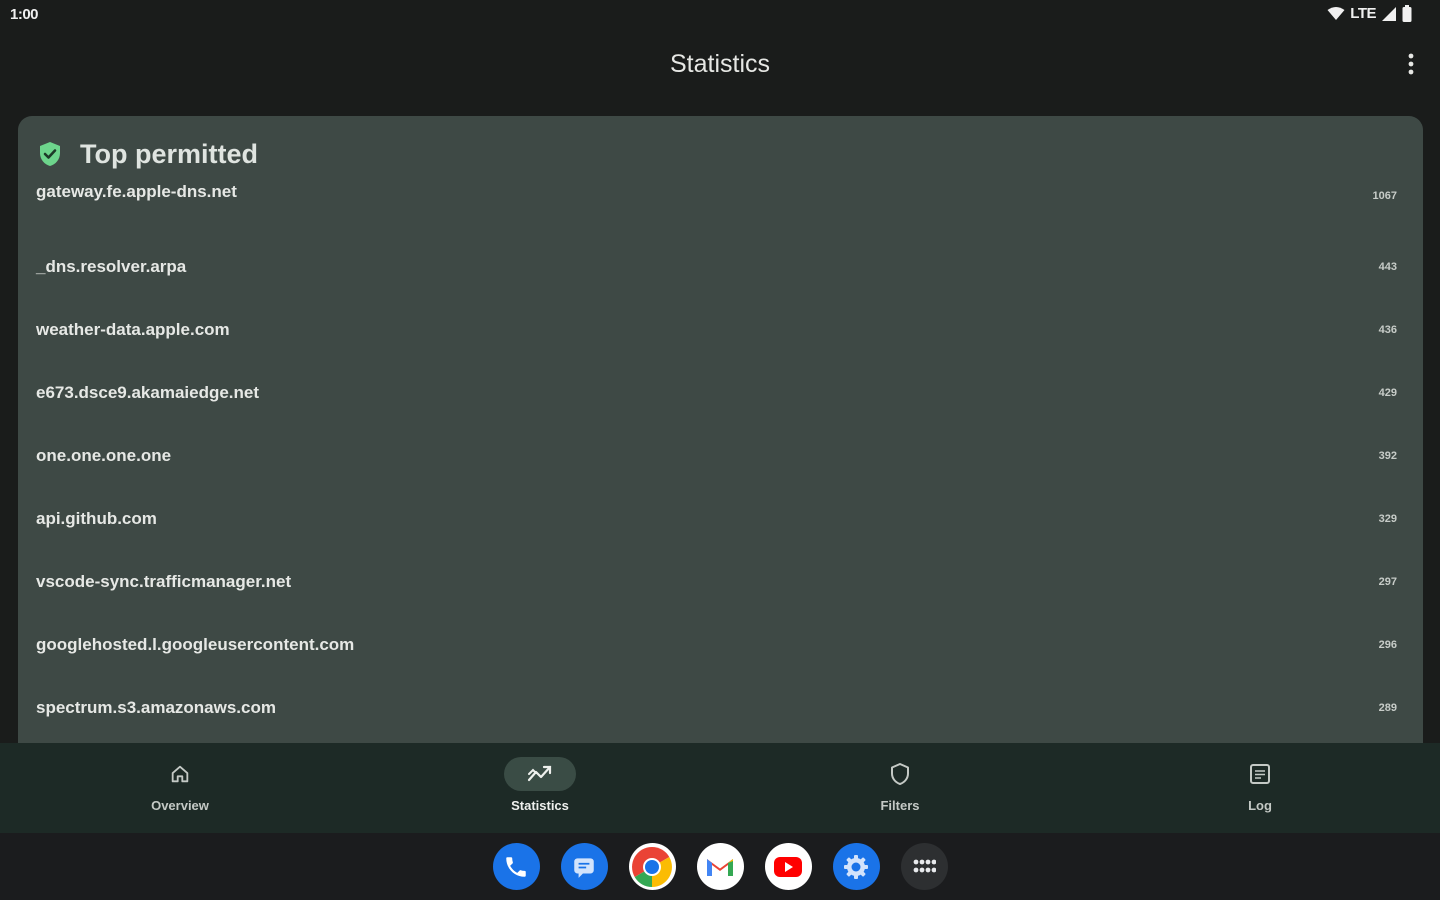 This screenshot has width=1440, height=900. Describe the element at coordinates (720, 14) in the screenshot. I see `status-bar: 1:00 LTE` at that location.